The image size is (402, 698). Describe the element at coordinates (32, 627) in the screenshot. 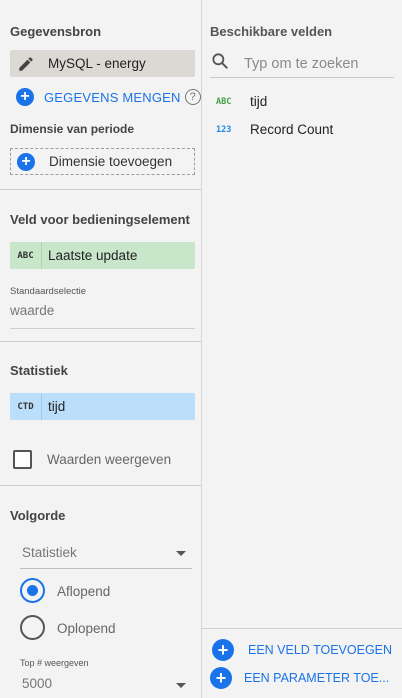

I see `ascending-radio` at that location.